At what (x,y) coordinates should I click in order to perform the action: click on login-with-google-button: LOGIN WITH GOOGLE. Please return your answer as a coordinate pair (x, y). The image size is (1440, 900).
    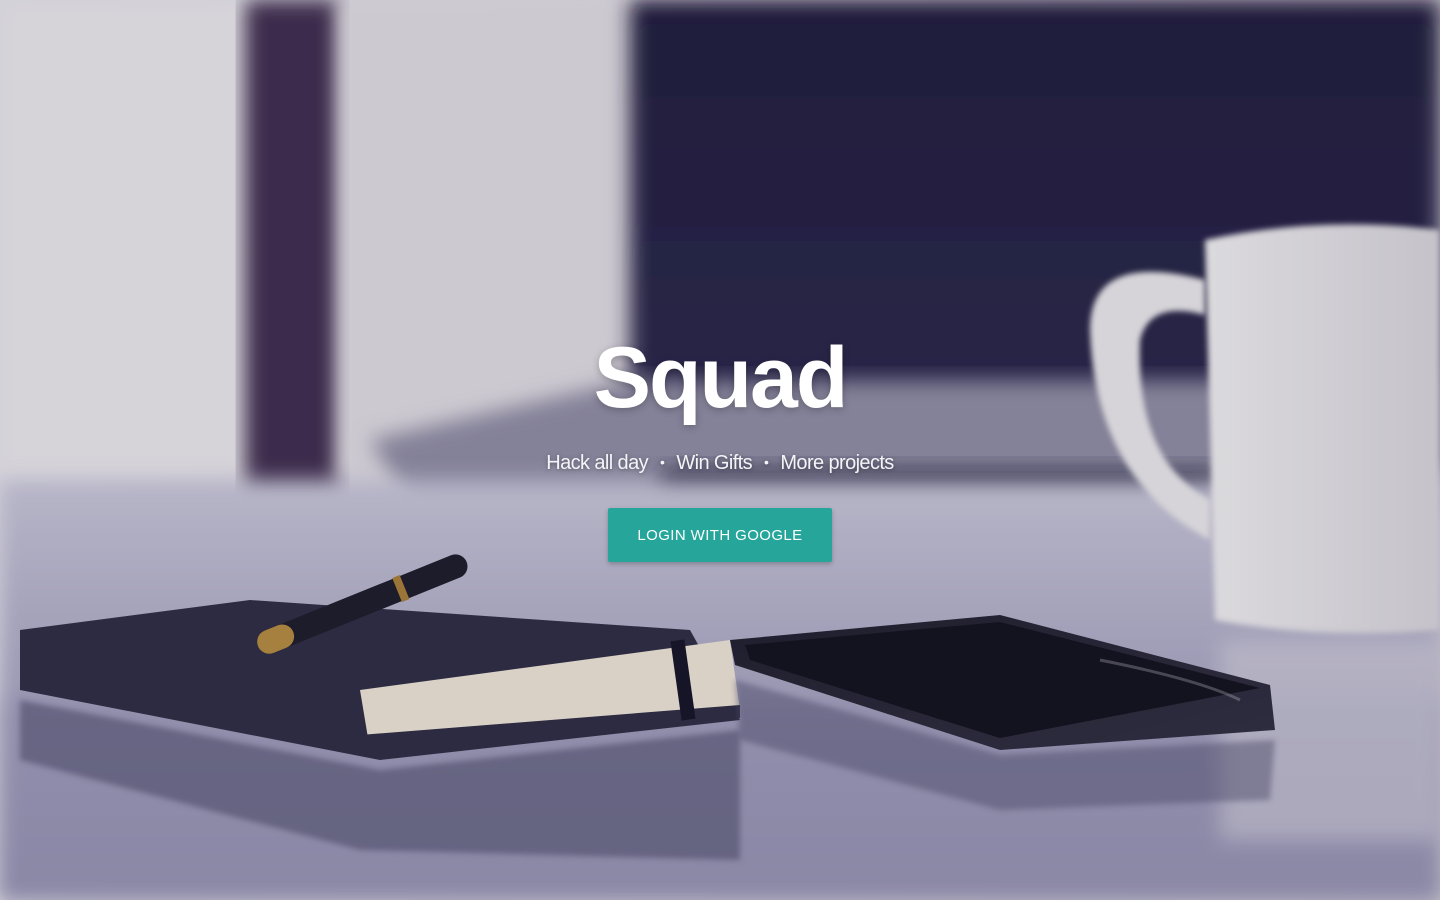
    Looking at the image, I should click on (720, 535).